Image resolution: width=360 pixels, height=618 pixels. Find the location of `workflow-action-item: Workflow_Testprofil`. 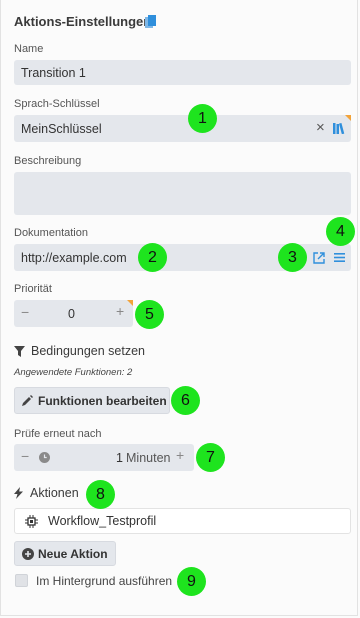

workflow-action-item: Workflow_Testprofil is located at coordinates (182, 521).